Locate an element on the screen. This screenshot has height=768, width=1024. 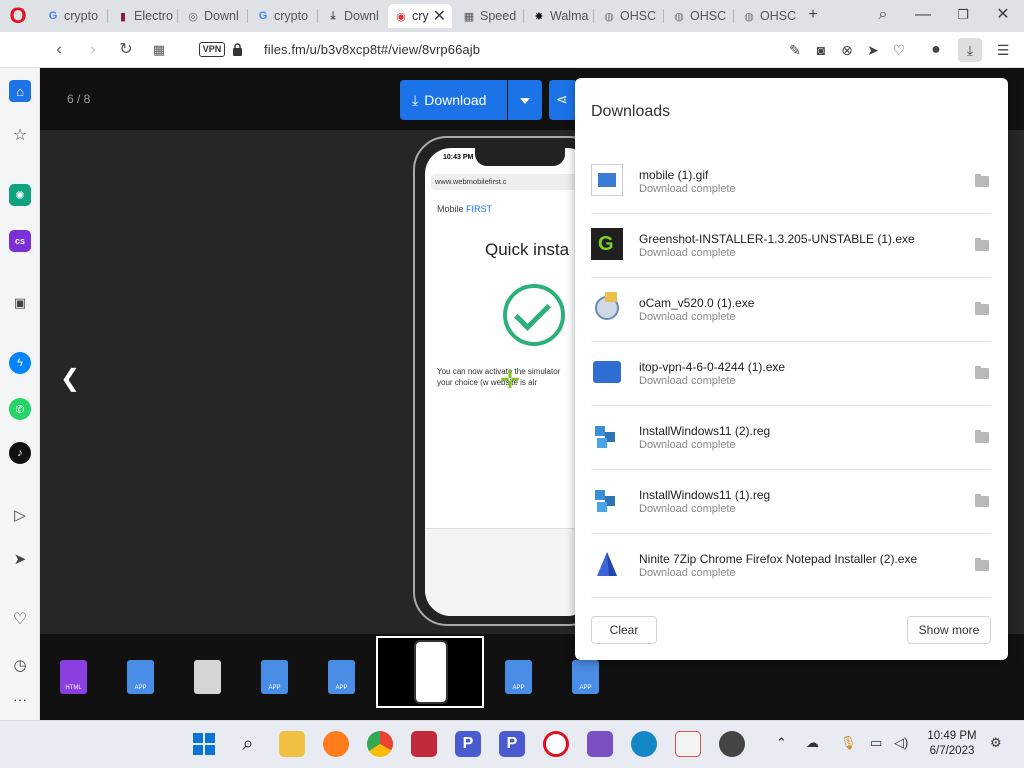
cloud-offline-icon: ☁ is located at coordinates (812, 743).